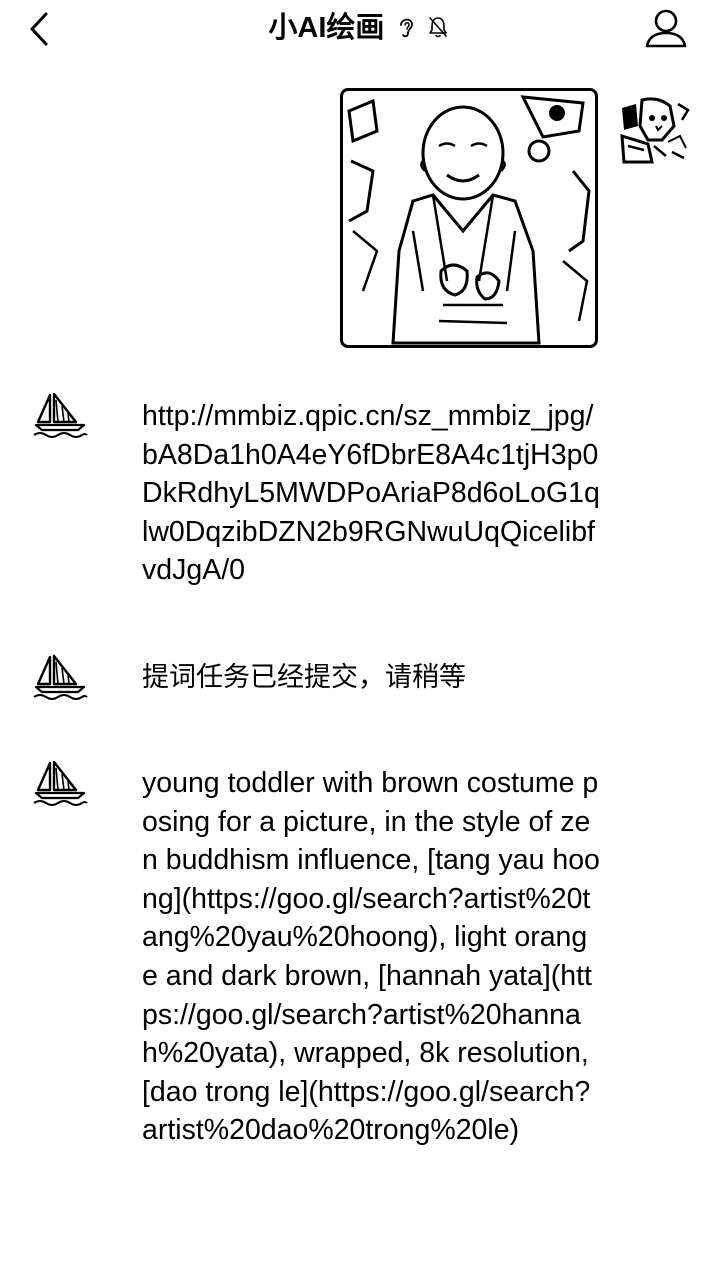  I want to click on chat-title-area: 小AI绘画, so click(358, 29).